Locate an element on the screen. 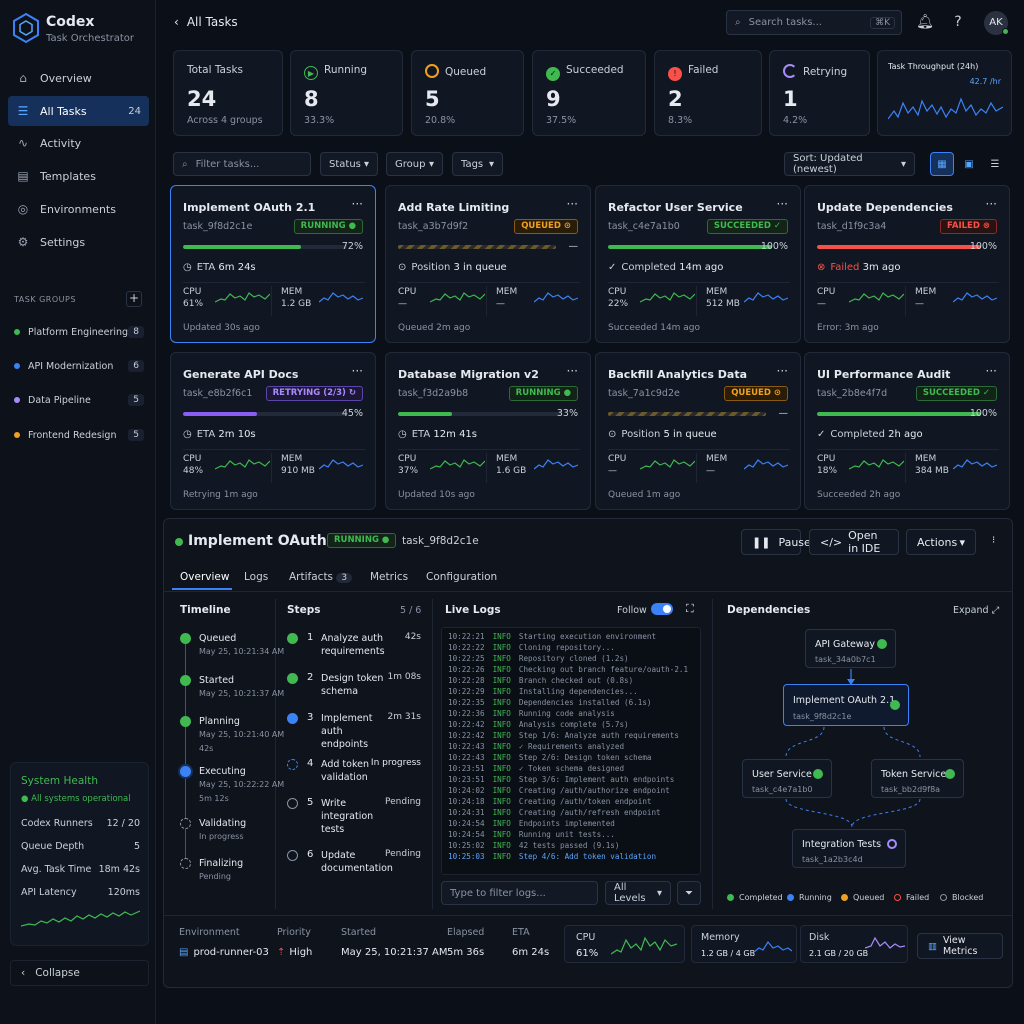  nav-overview: ⌂ Overview is located at coordinates (78, 78).